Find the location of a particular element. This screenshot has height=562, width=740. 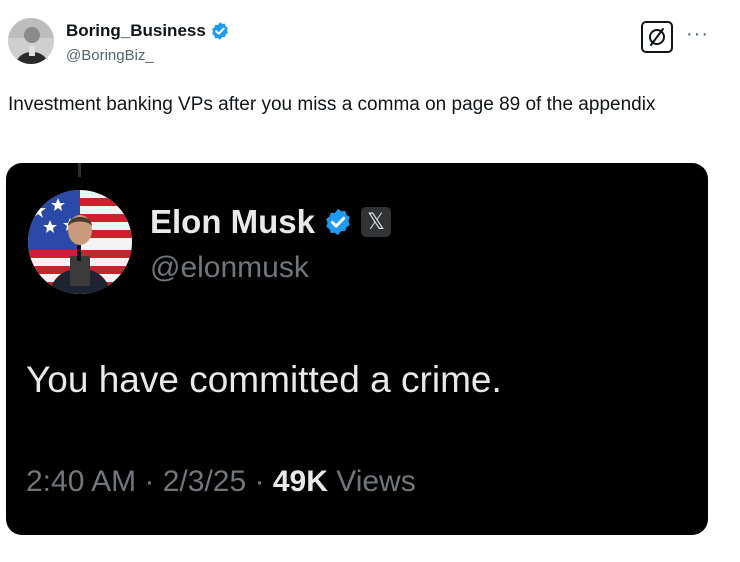

quoted-author-handle: @elonmusk is located at coordinates (229, 267).